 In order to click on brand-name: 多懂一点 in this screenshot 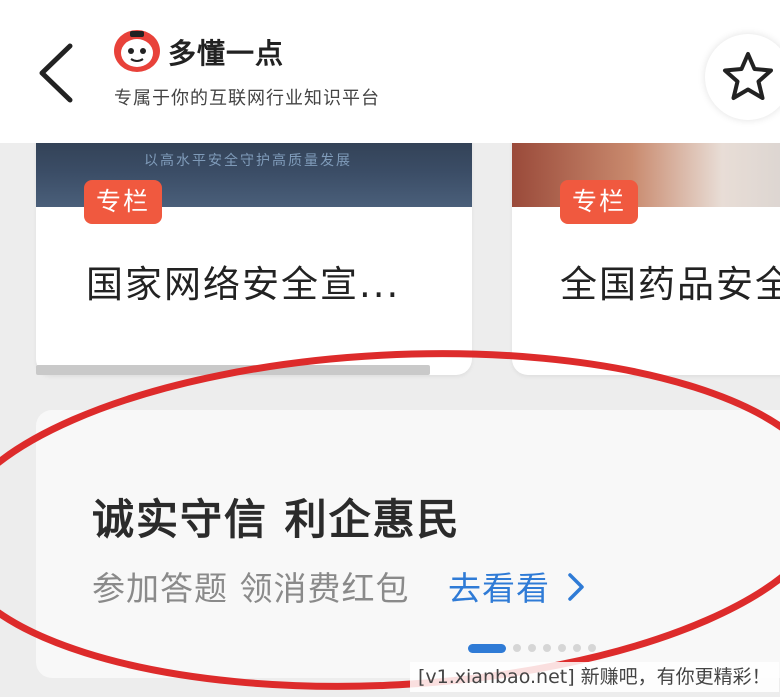, I will do `click(226, 53)`.